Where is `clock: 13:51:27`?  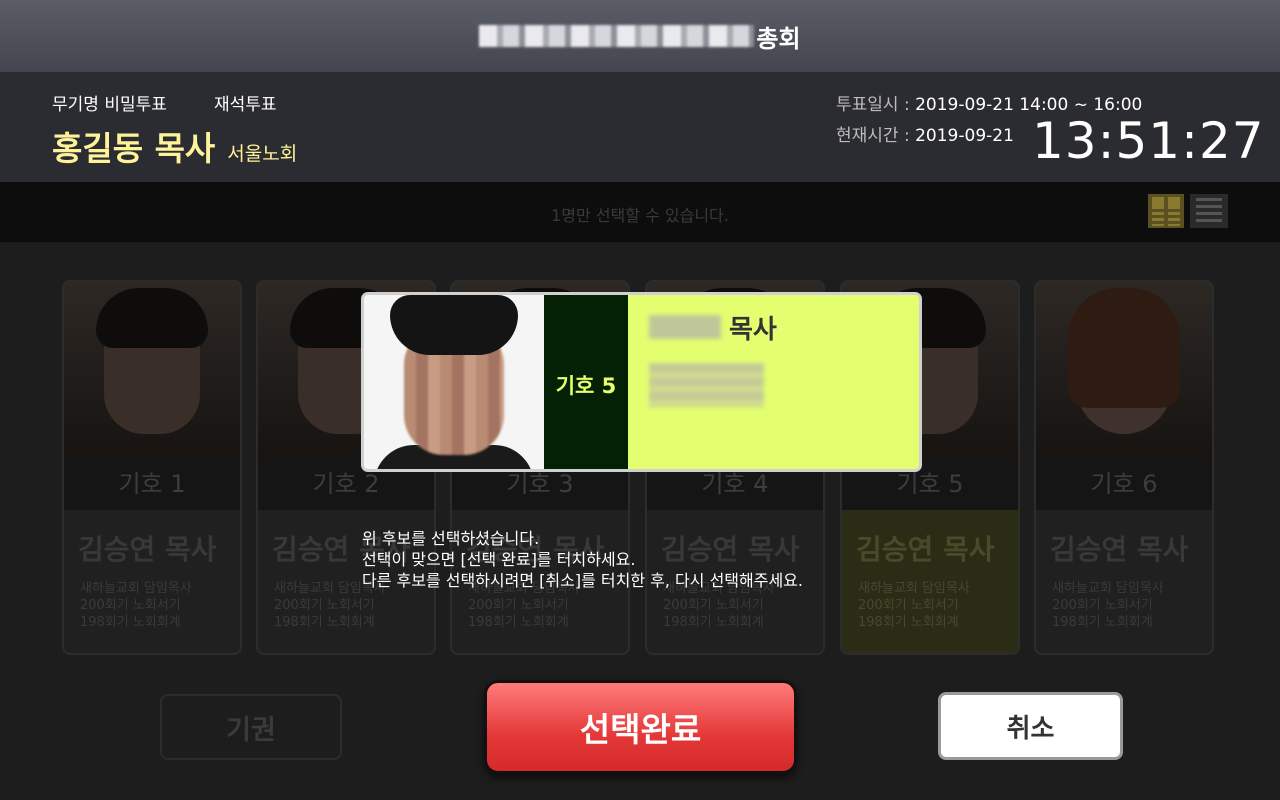 clock: 13:51:27 is located at coordinates (1148, 141).